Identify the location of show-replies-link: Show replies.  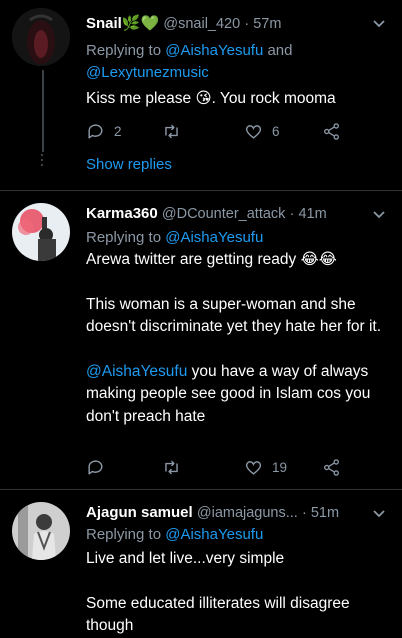
(129, 164).